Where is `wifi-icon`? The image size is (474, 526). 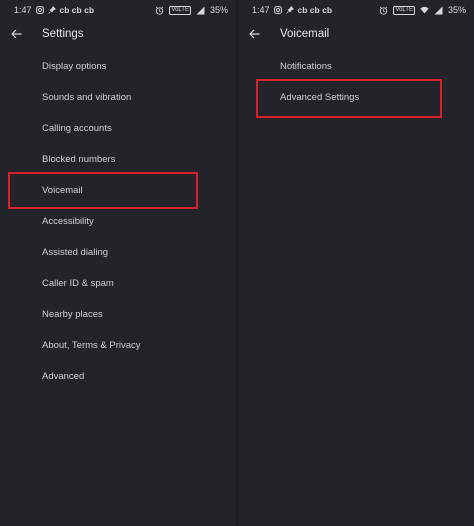
wifi-icon is located at coordinates (424, 10).